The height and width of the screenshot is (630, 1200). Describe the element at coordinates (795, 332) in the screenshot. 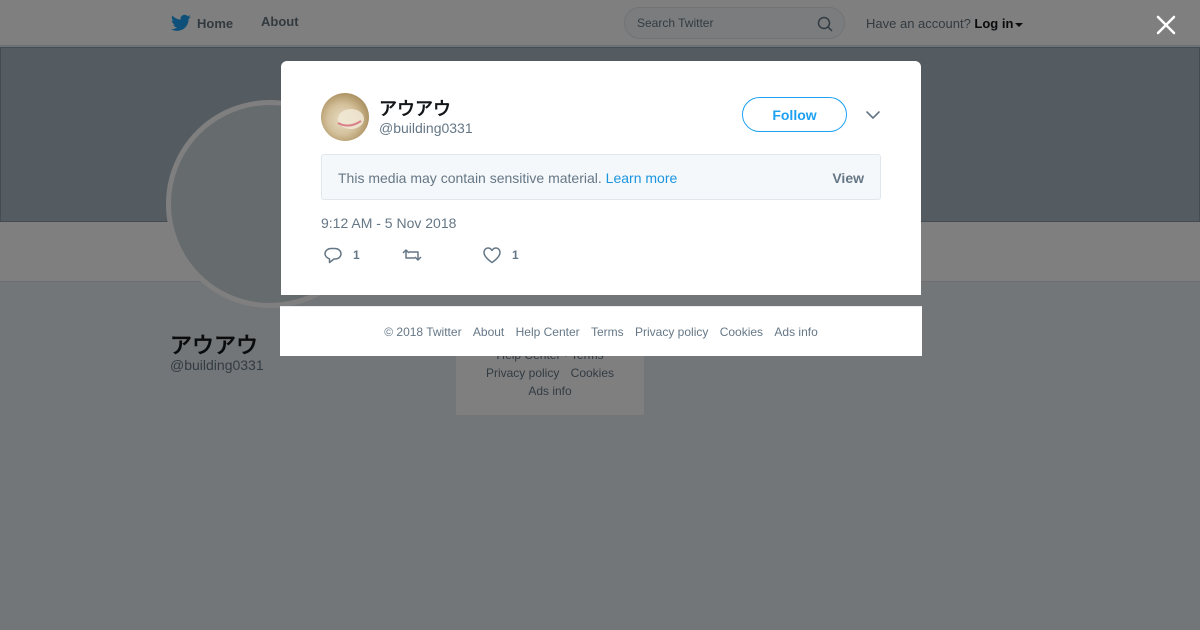

I see `footer-link-ads-info: Ads info` at that location.